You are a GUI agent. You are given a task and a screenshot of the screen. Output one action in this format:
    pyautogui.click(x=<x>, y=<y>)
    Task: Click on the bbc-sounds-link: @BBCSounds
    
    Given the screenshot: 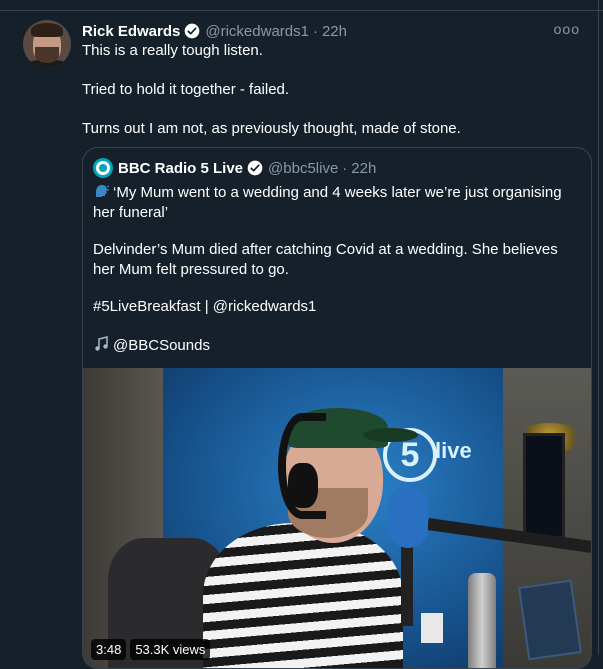 What is the action you would take?
    pyautogui.click(x=161, y=345)
    